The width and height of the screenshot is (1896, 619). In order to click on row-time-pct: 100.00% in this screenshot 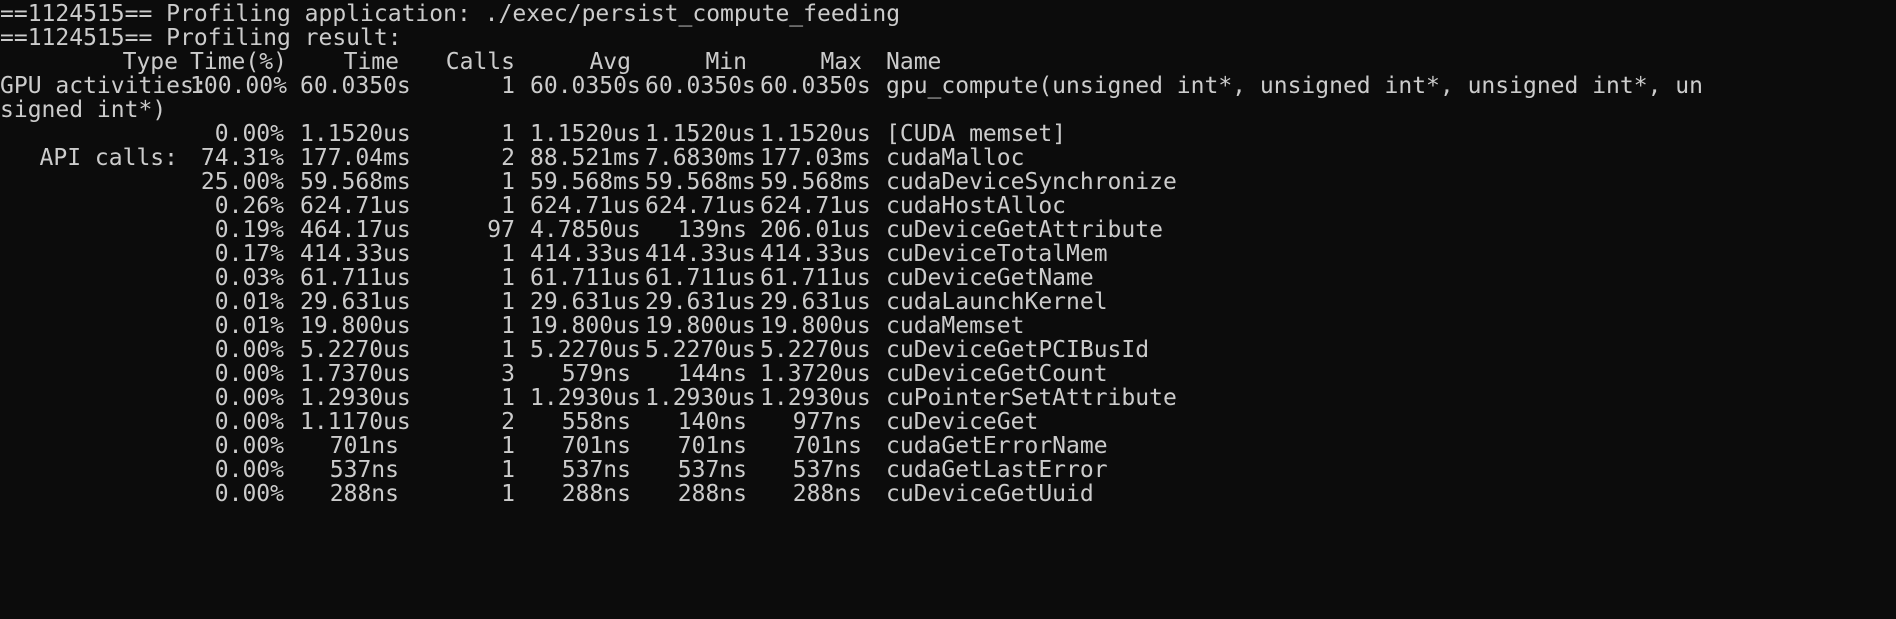, I will do `click(238, 86)`.